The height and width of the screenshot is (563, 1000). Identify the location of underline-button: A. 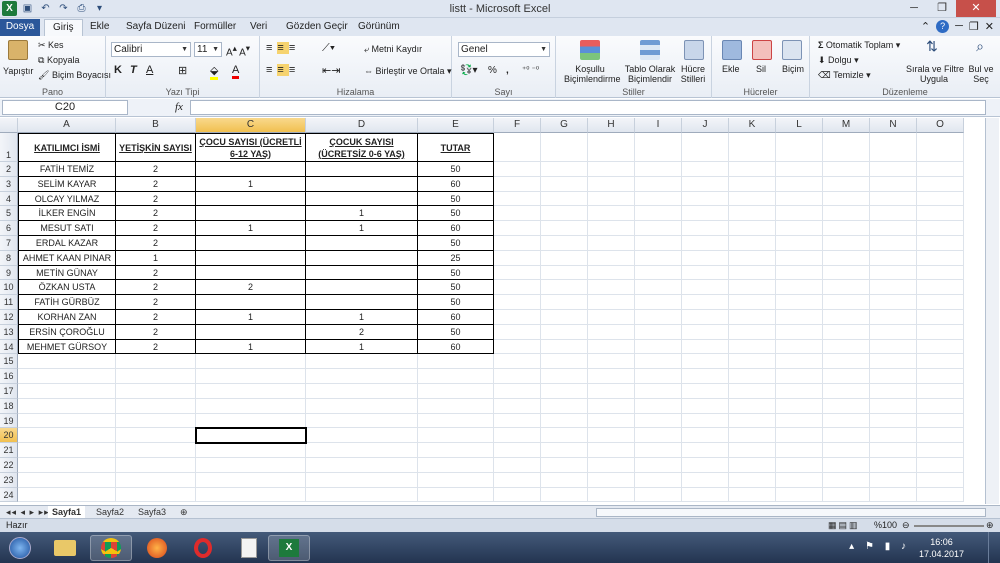
(149, 70).